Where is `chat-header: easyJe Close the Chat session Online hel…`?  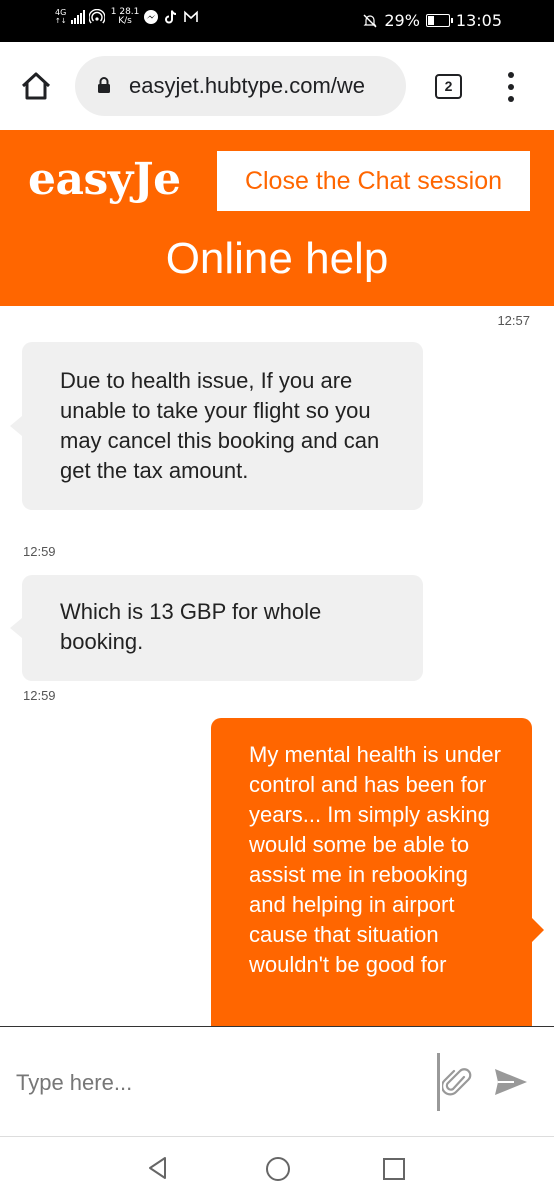
chat-header: easyJe Close the Chat session Online hel… is located at coordinates (277, 218).